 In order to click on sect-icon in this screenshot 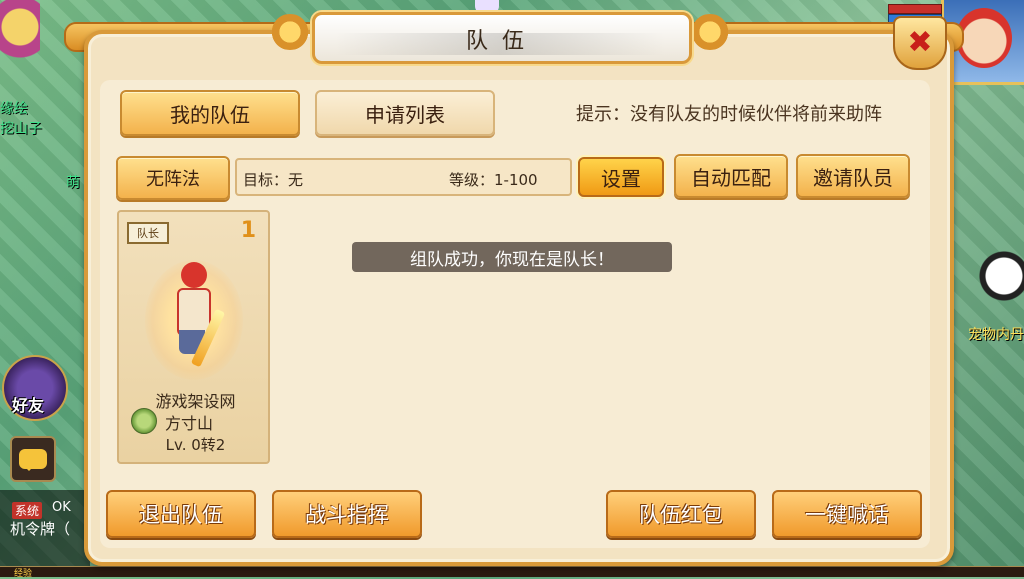, I will do `click(144, 421)`.